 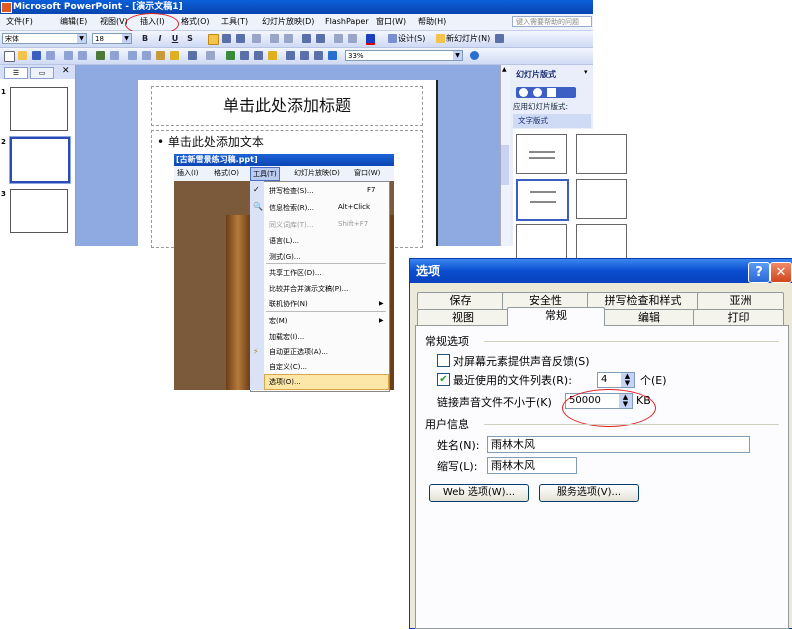 What do you see at coordinates (552, 21) in the screenshot?
I see `help-search-input: 键入需要帮助的问题` at bounding box center [552, 21].